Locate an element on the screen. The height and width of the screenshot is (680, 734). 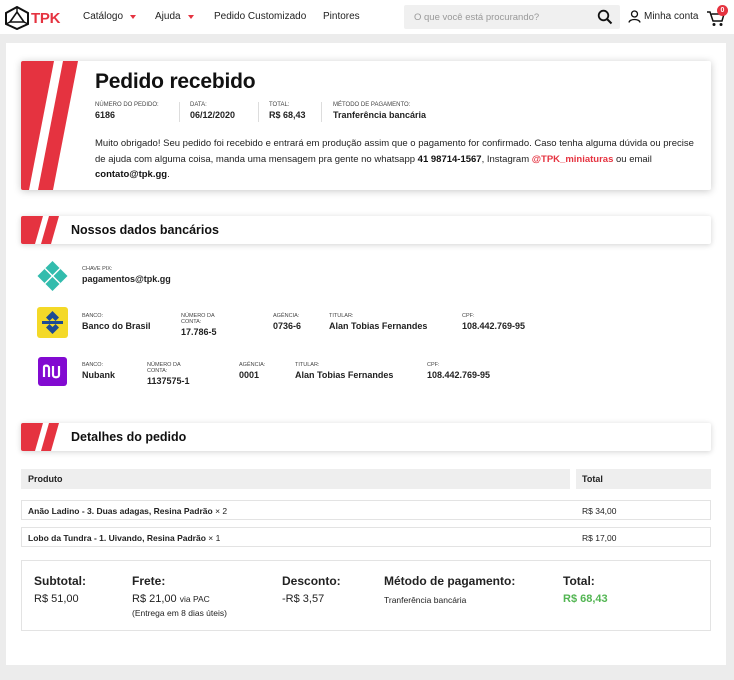
holder-value: Alan Tobias Fernandes is located at coordinates (344, 375).